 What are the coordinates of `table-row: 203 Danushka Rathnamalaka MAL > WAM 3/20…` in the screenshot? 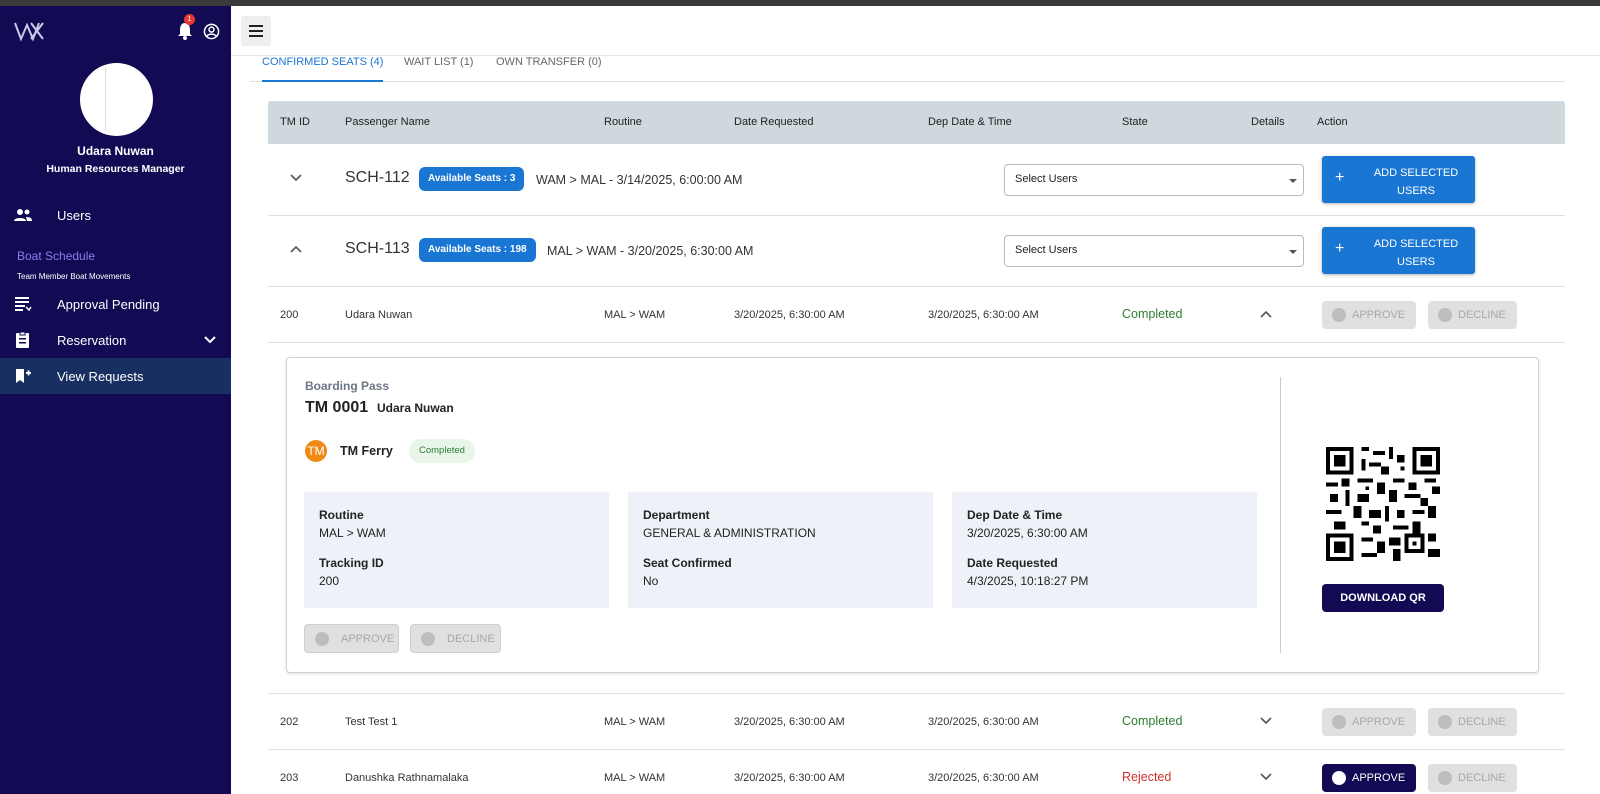 It's located at (916, 772).